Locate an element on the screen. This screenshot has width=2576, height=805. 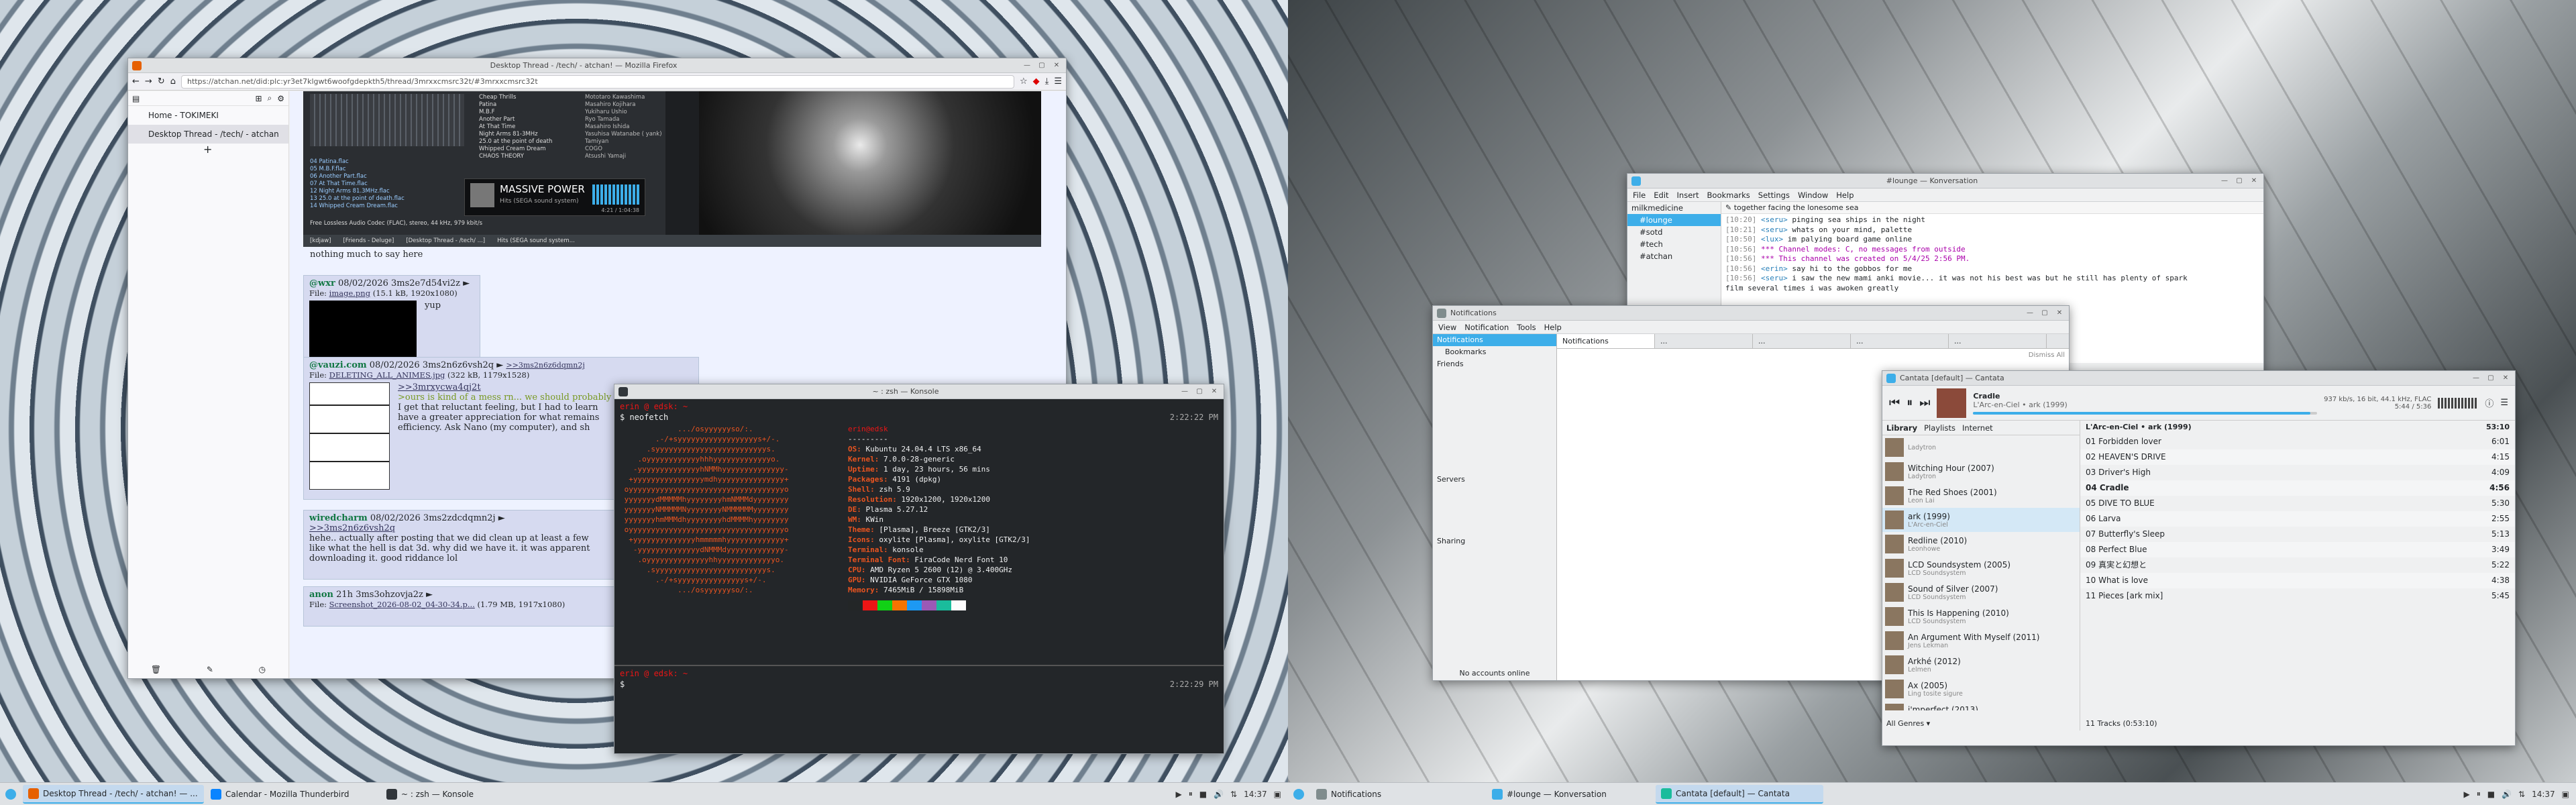
album-item: Redline (2010) Leonhowe is located at coordinates (1981, 544).